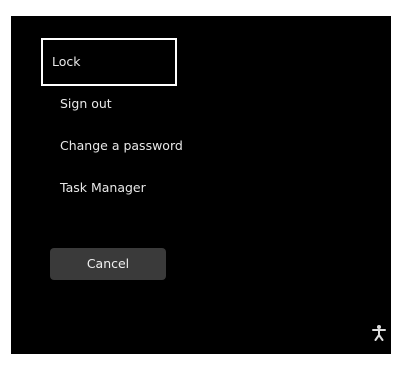 The image size is (402, 369). I want to click on sign-out-option: Sign out, so click(115, 104).